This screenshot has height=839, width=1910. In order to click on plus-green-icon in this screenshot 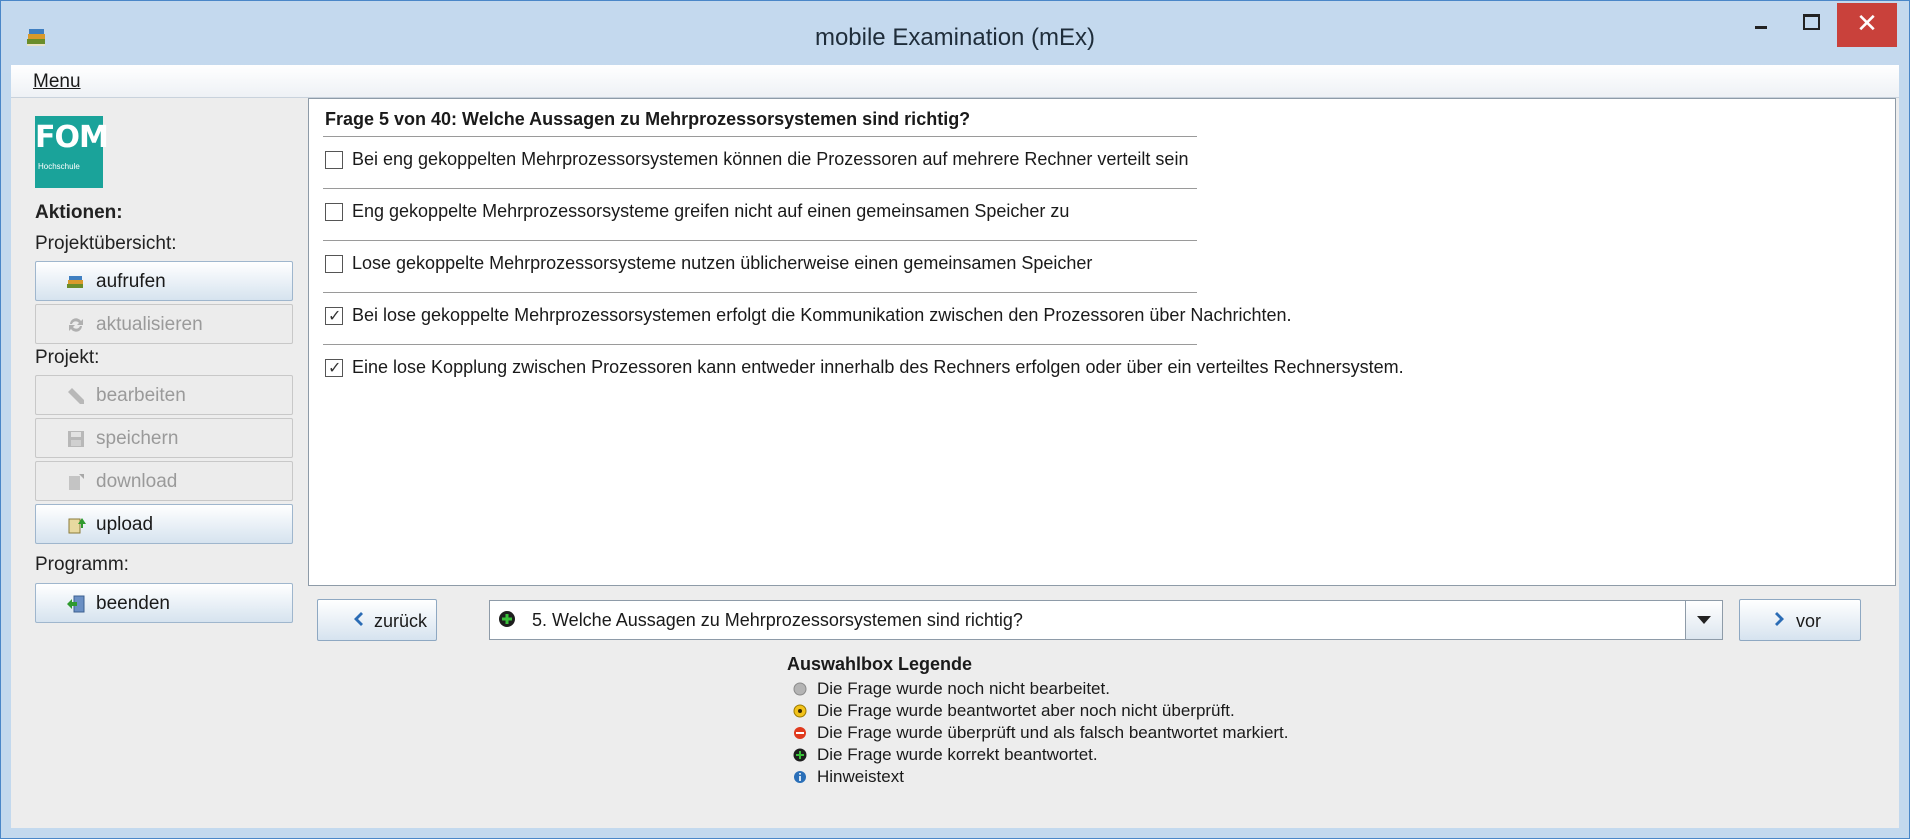, I will do `click(507, 619)`.